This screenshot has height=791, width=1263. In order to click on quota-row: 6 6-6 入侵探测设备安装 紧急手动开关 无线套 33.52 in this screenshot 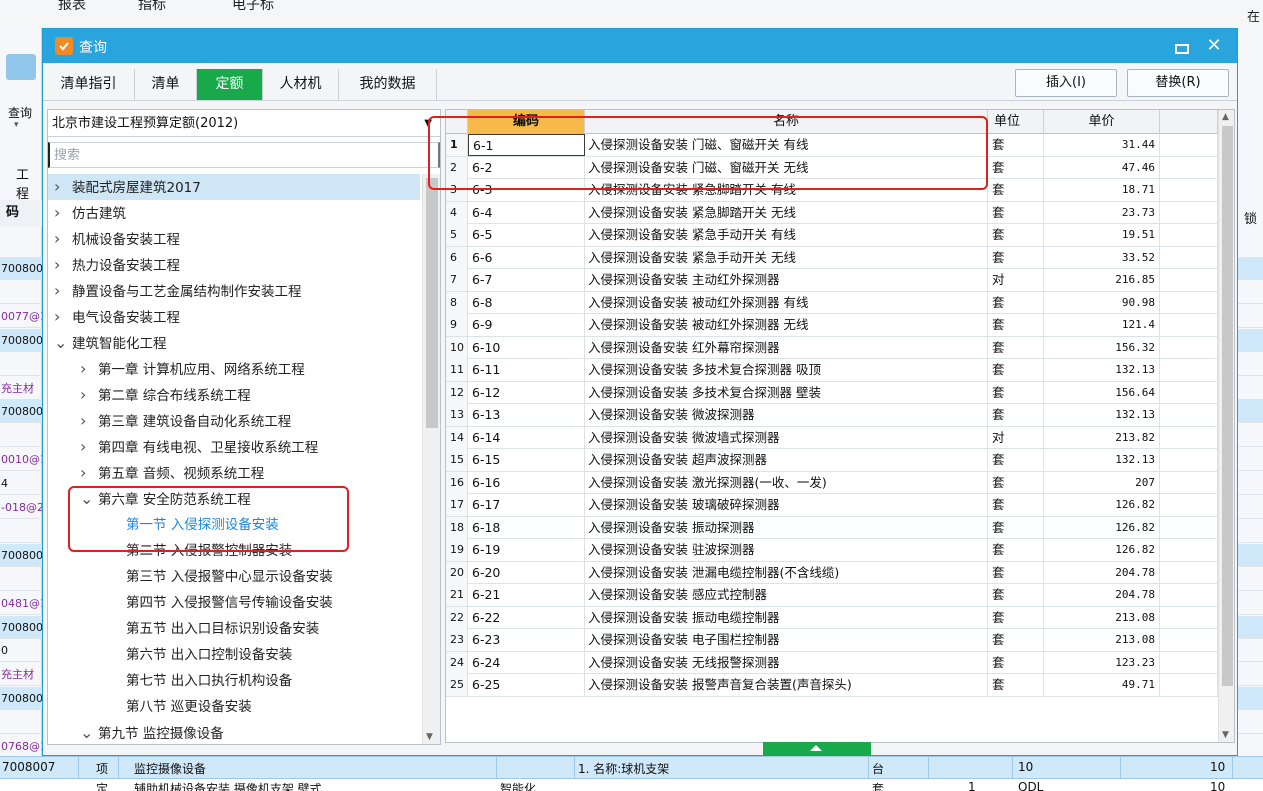, I will do `click(832, 257)`.